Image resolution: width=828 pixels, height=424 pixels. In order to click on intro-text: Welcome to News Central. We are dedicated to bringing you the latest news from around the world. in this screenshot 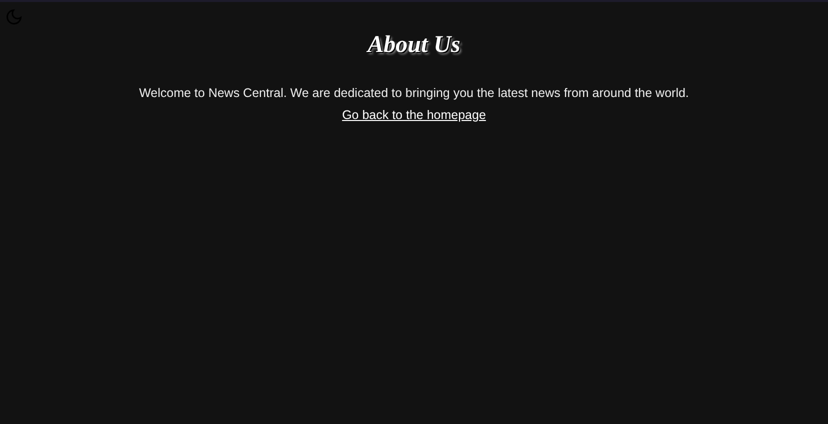, I will do `click(414, 93)`.